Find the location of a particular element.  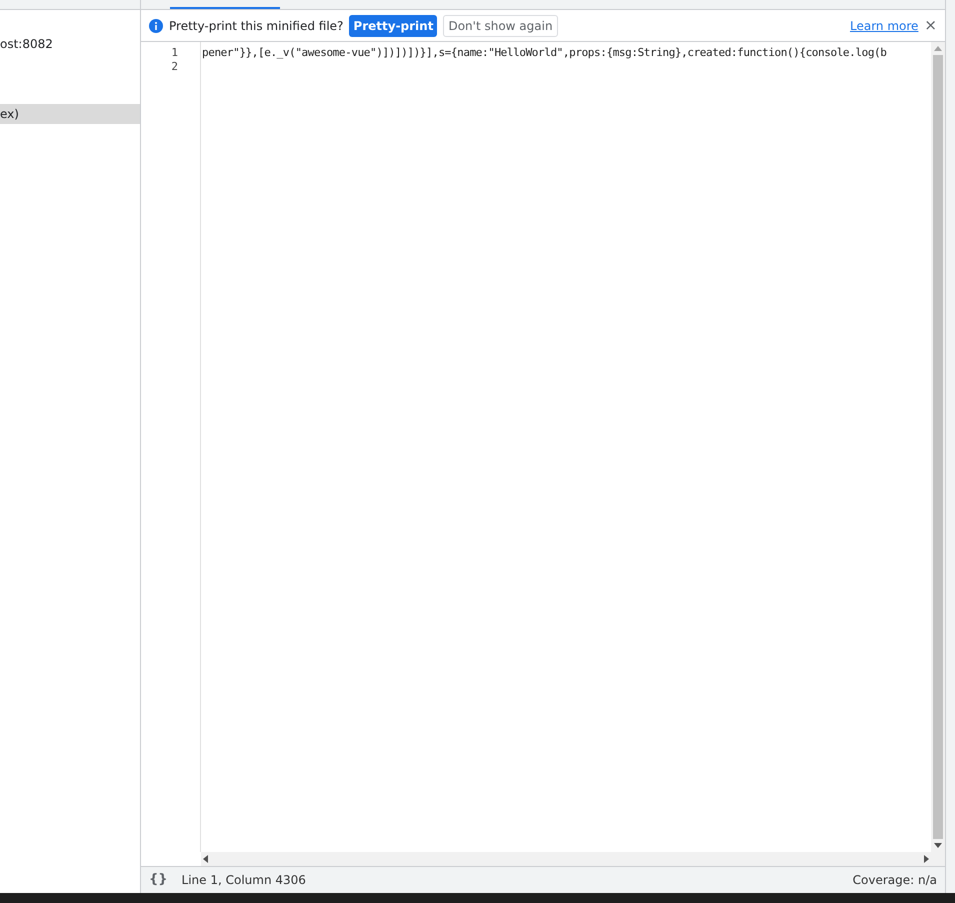

line-number: 2 is located at coordinates (174, 67).